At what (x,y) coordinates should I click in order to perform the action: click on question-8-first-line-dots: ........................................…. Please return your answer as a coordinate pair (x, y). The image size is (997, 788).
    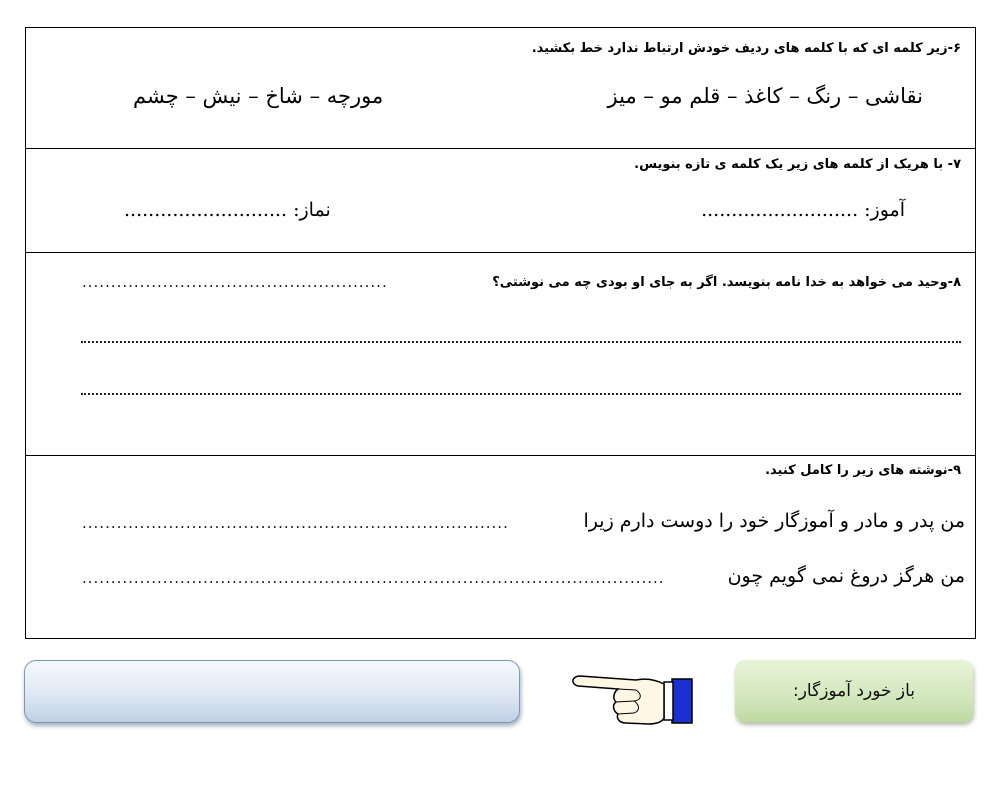
    Looking at the image, I should click on (235, 282).